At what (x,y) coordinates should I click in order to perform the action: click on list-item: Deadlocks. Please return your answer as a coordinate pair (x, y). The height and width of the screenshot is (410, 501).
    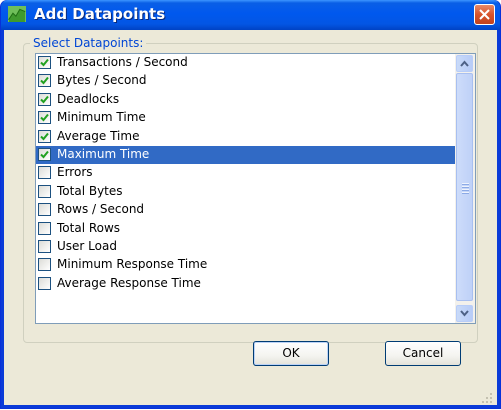
    Looking at the image, I should click on (245, 100).